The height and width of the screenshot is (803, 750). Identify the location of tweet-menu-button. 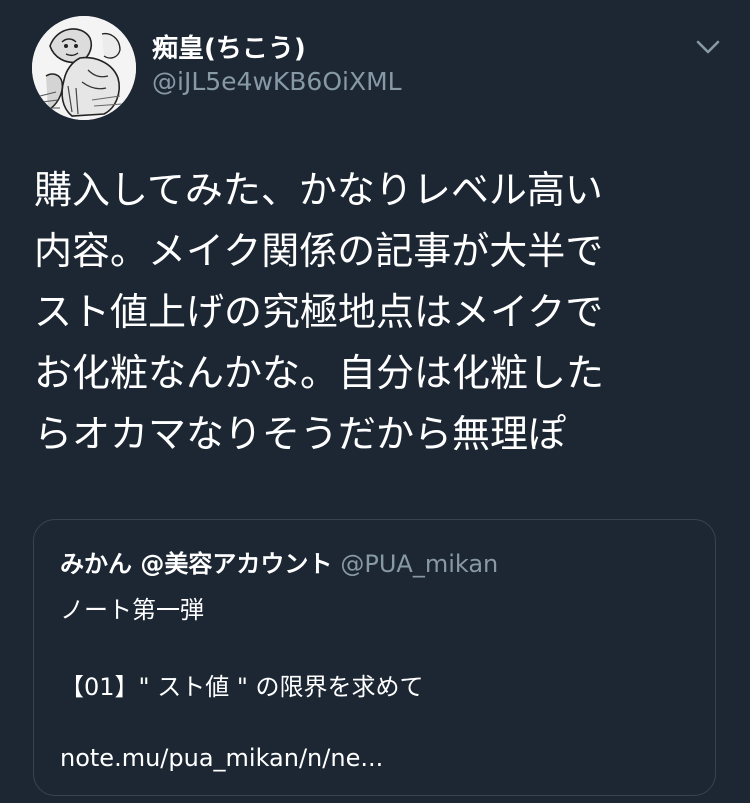
(708, 47).